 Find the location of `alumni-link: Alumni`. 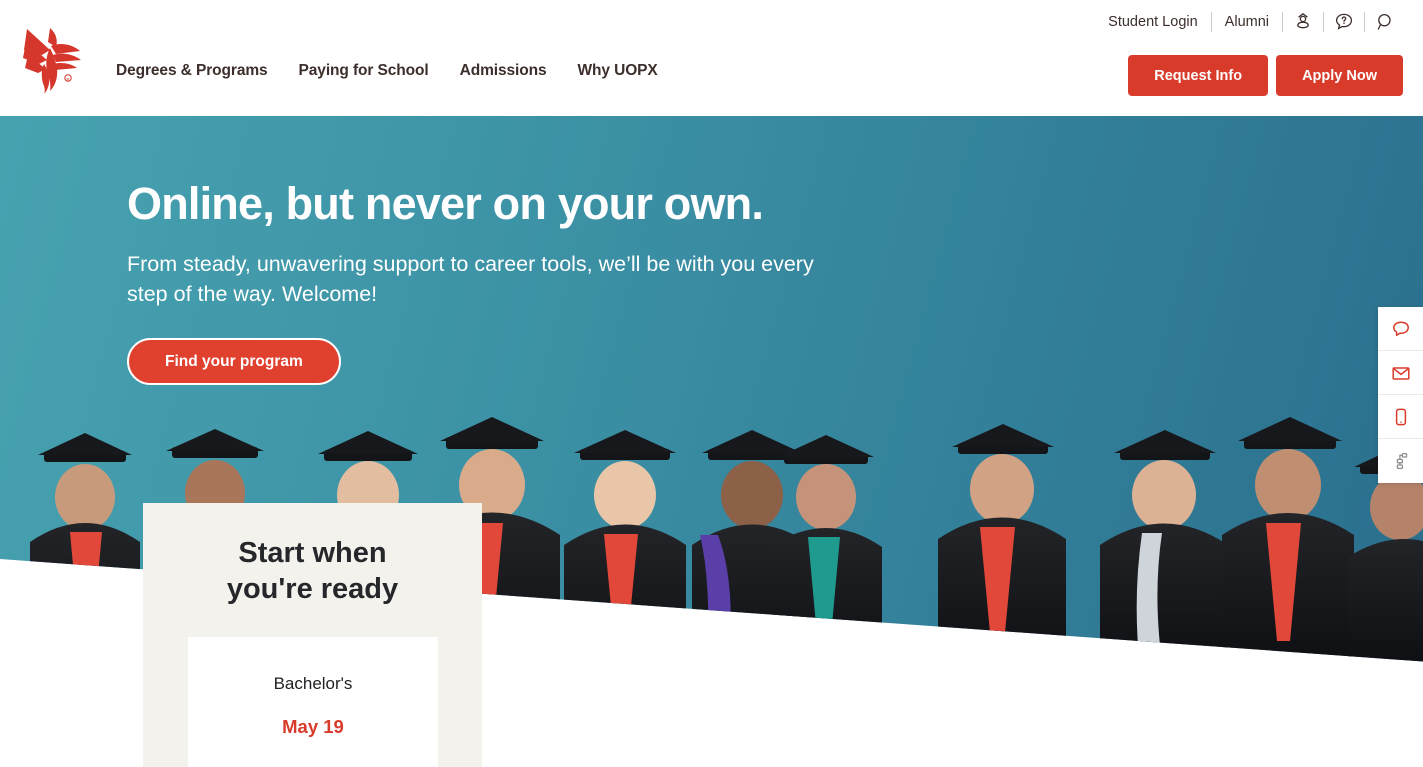

alumni-link: Alumni is located at coordinates (1247, 22).